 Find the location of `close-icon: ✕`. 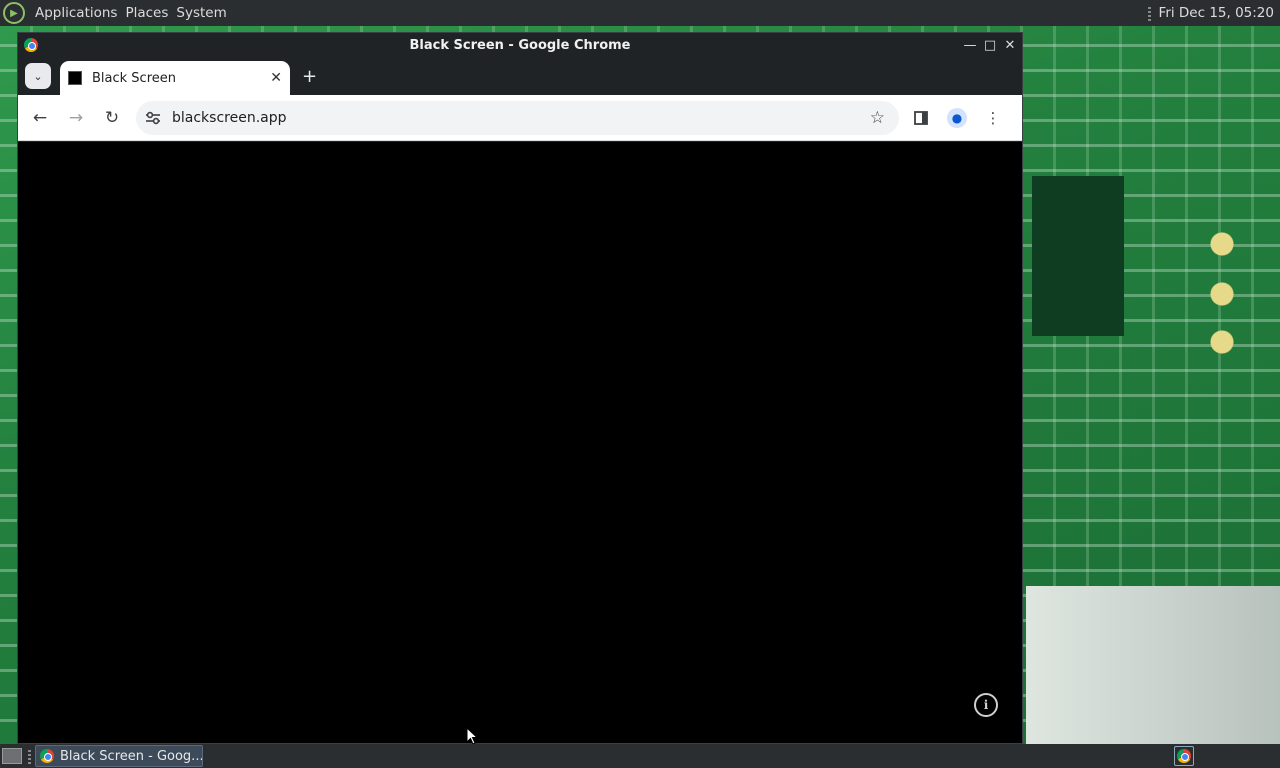

close-icon: ✕ is located at coordinates (1010, 45).